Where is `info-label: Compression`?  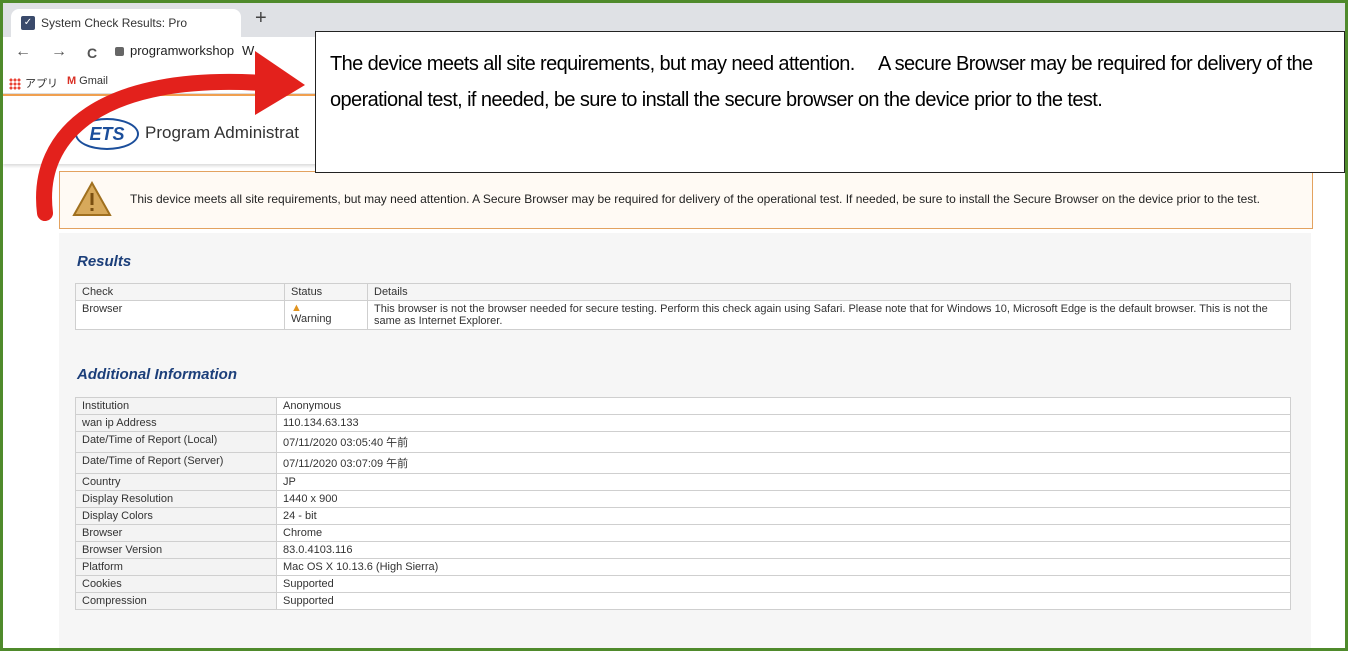 info-label: Compression is located at coordinates (176, 601).